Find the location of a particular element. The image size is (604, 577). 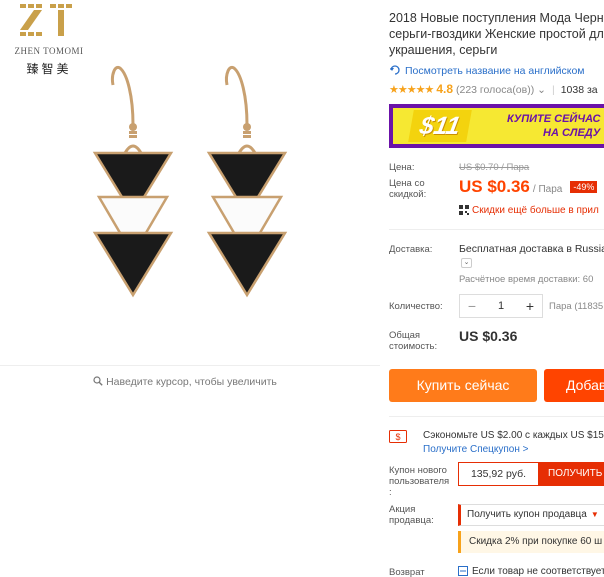

new-user-coupon-label-line-1: Купон нового is located at coordinates (418, 470).